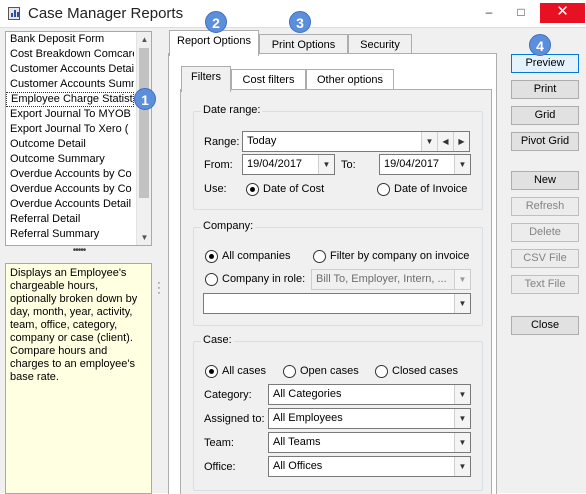  What do you see at coordinates (348, 165) in the screenshot?
I see `to-label: To:` at bounding box center [348, 165].